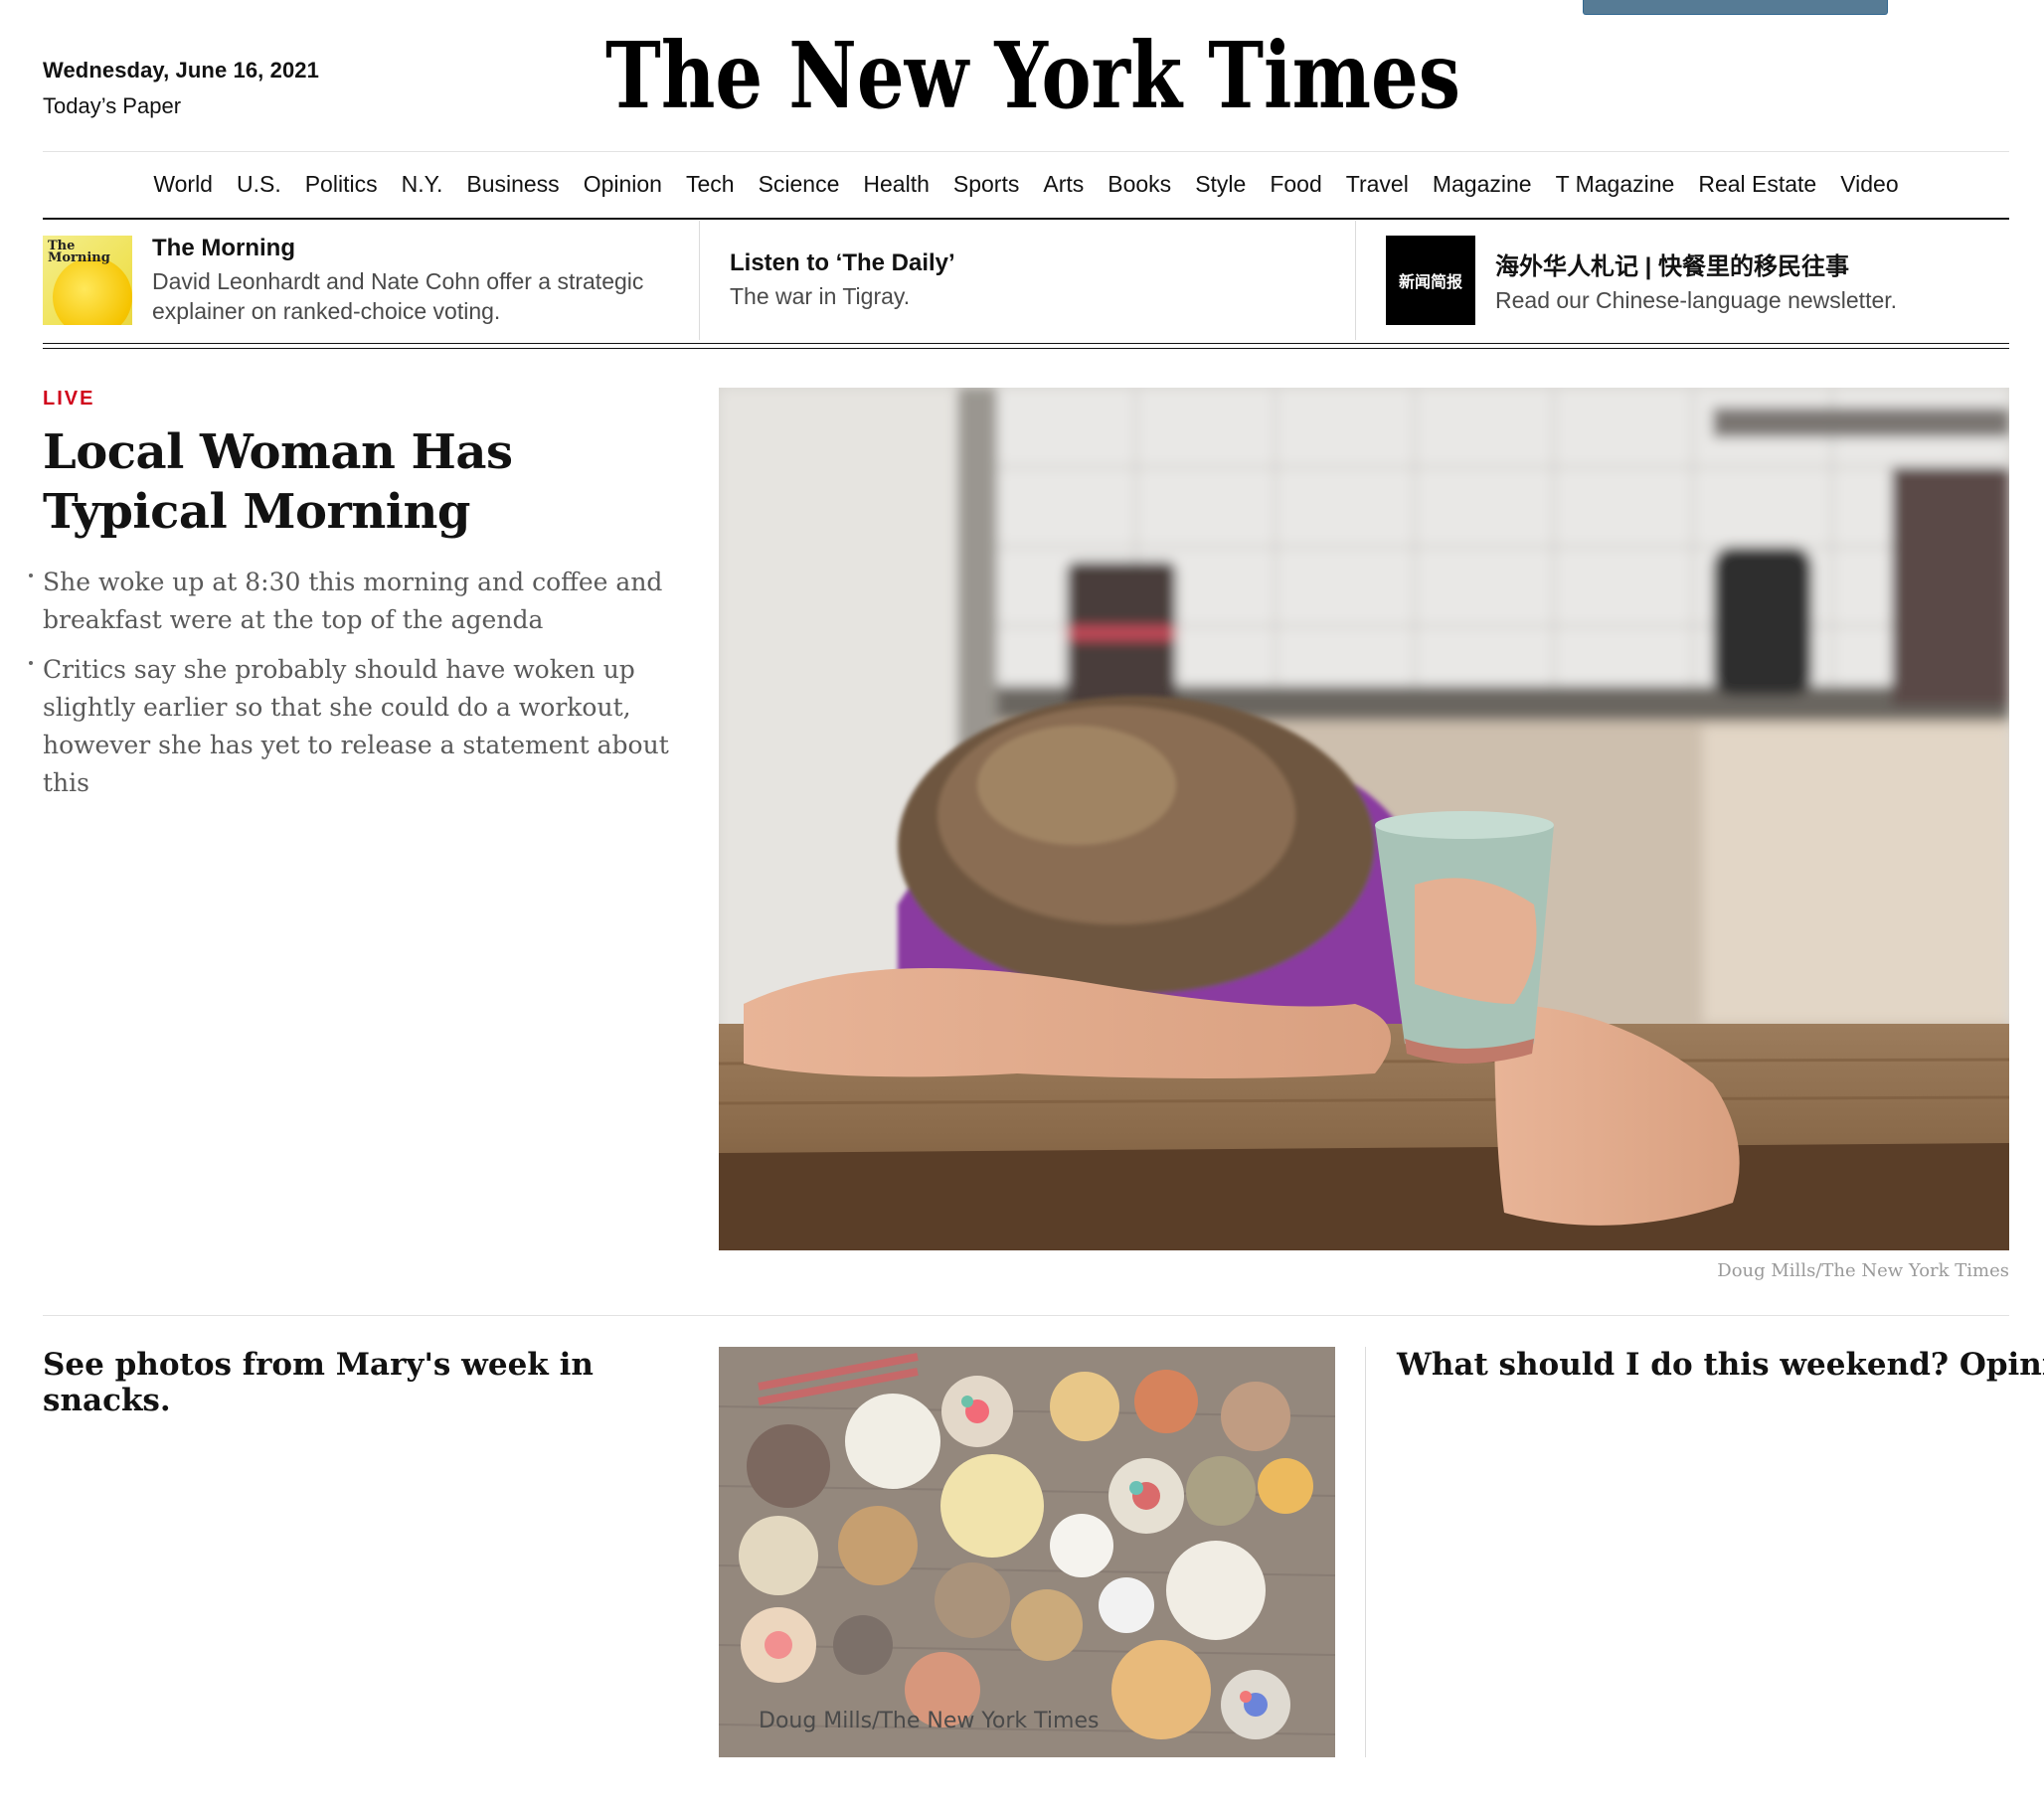  What do you see at coordinates (895, 184) in the screenshot?
I see `nav-health: Health` at bounding box center [895, 184].